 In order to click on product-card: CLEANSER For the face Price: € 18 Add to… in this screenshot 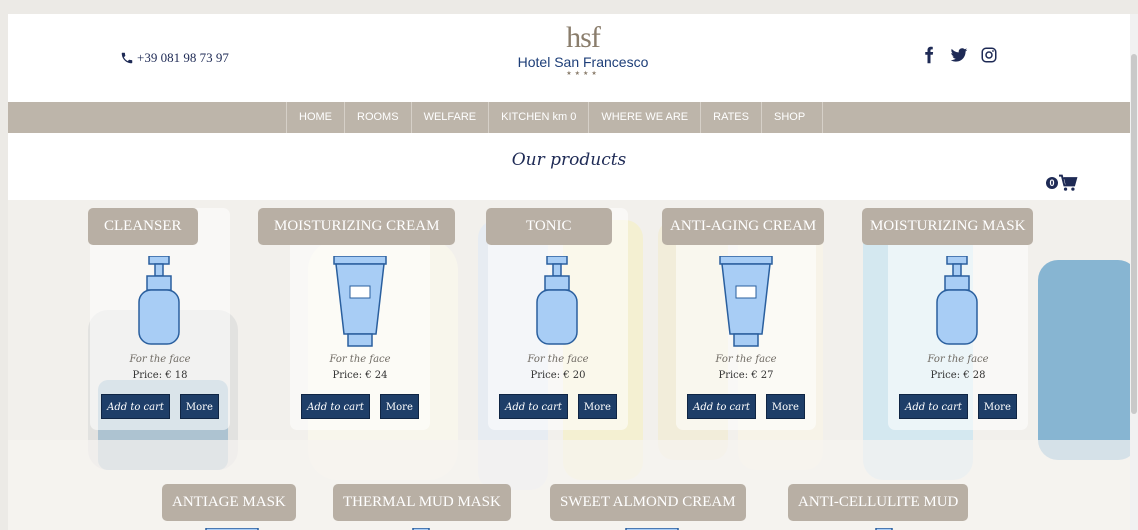, I will do `click(159, 319)`.